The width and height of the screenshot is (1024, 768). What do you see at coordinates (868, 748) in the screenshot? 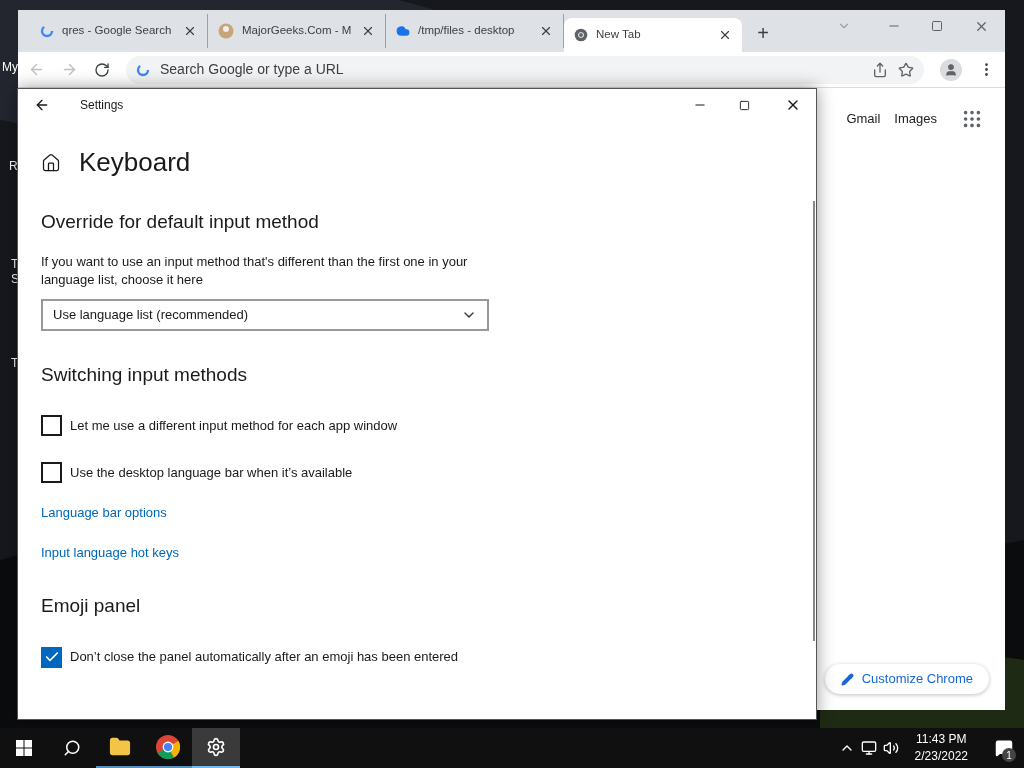
I see `network-icon` at bounding box center [868, 748].